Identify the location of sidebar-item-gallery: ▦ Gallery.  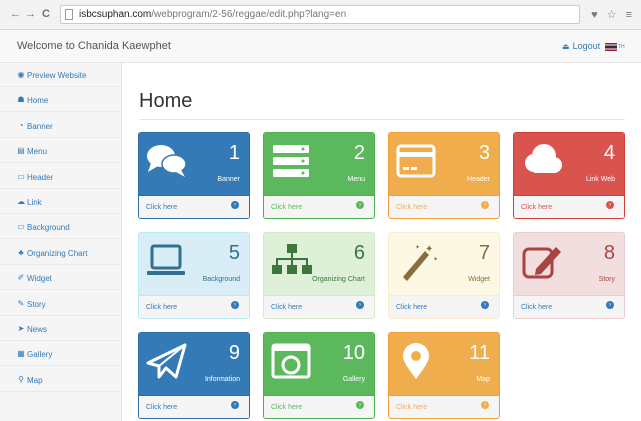
(61, 354).